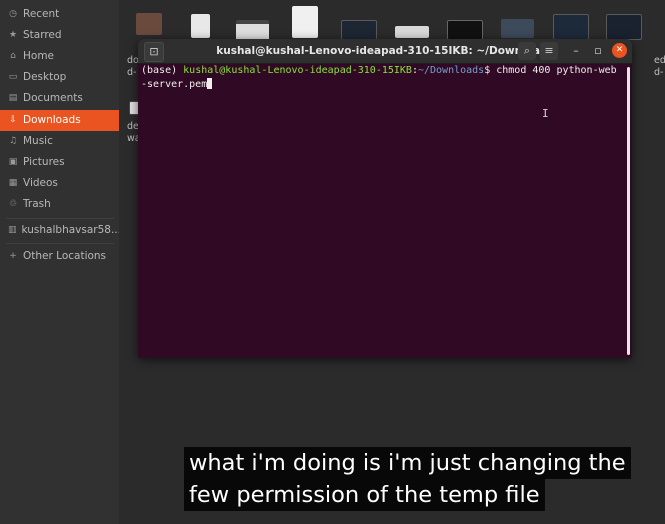 The height and width of the screenshot is (524, 665). I want to click on search-icon: ⌕, so click(527, 51).